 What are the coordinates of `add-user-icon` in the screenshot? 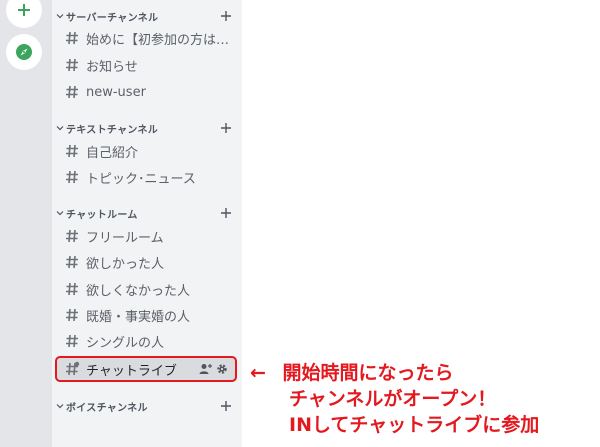 It's located at (205, 369).